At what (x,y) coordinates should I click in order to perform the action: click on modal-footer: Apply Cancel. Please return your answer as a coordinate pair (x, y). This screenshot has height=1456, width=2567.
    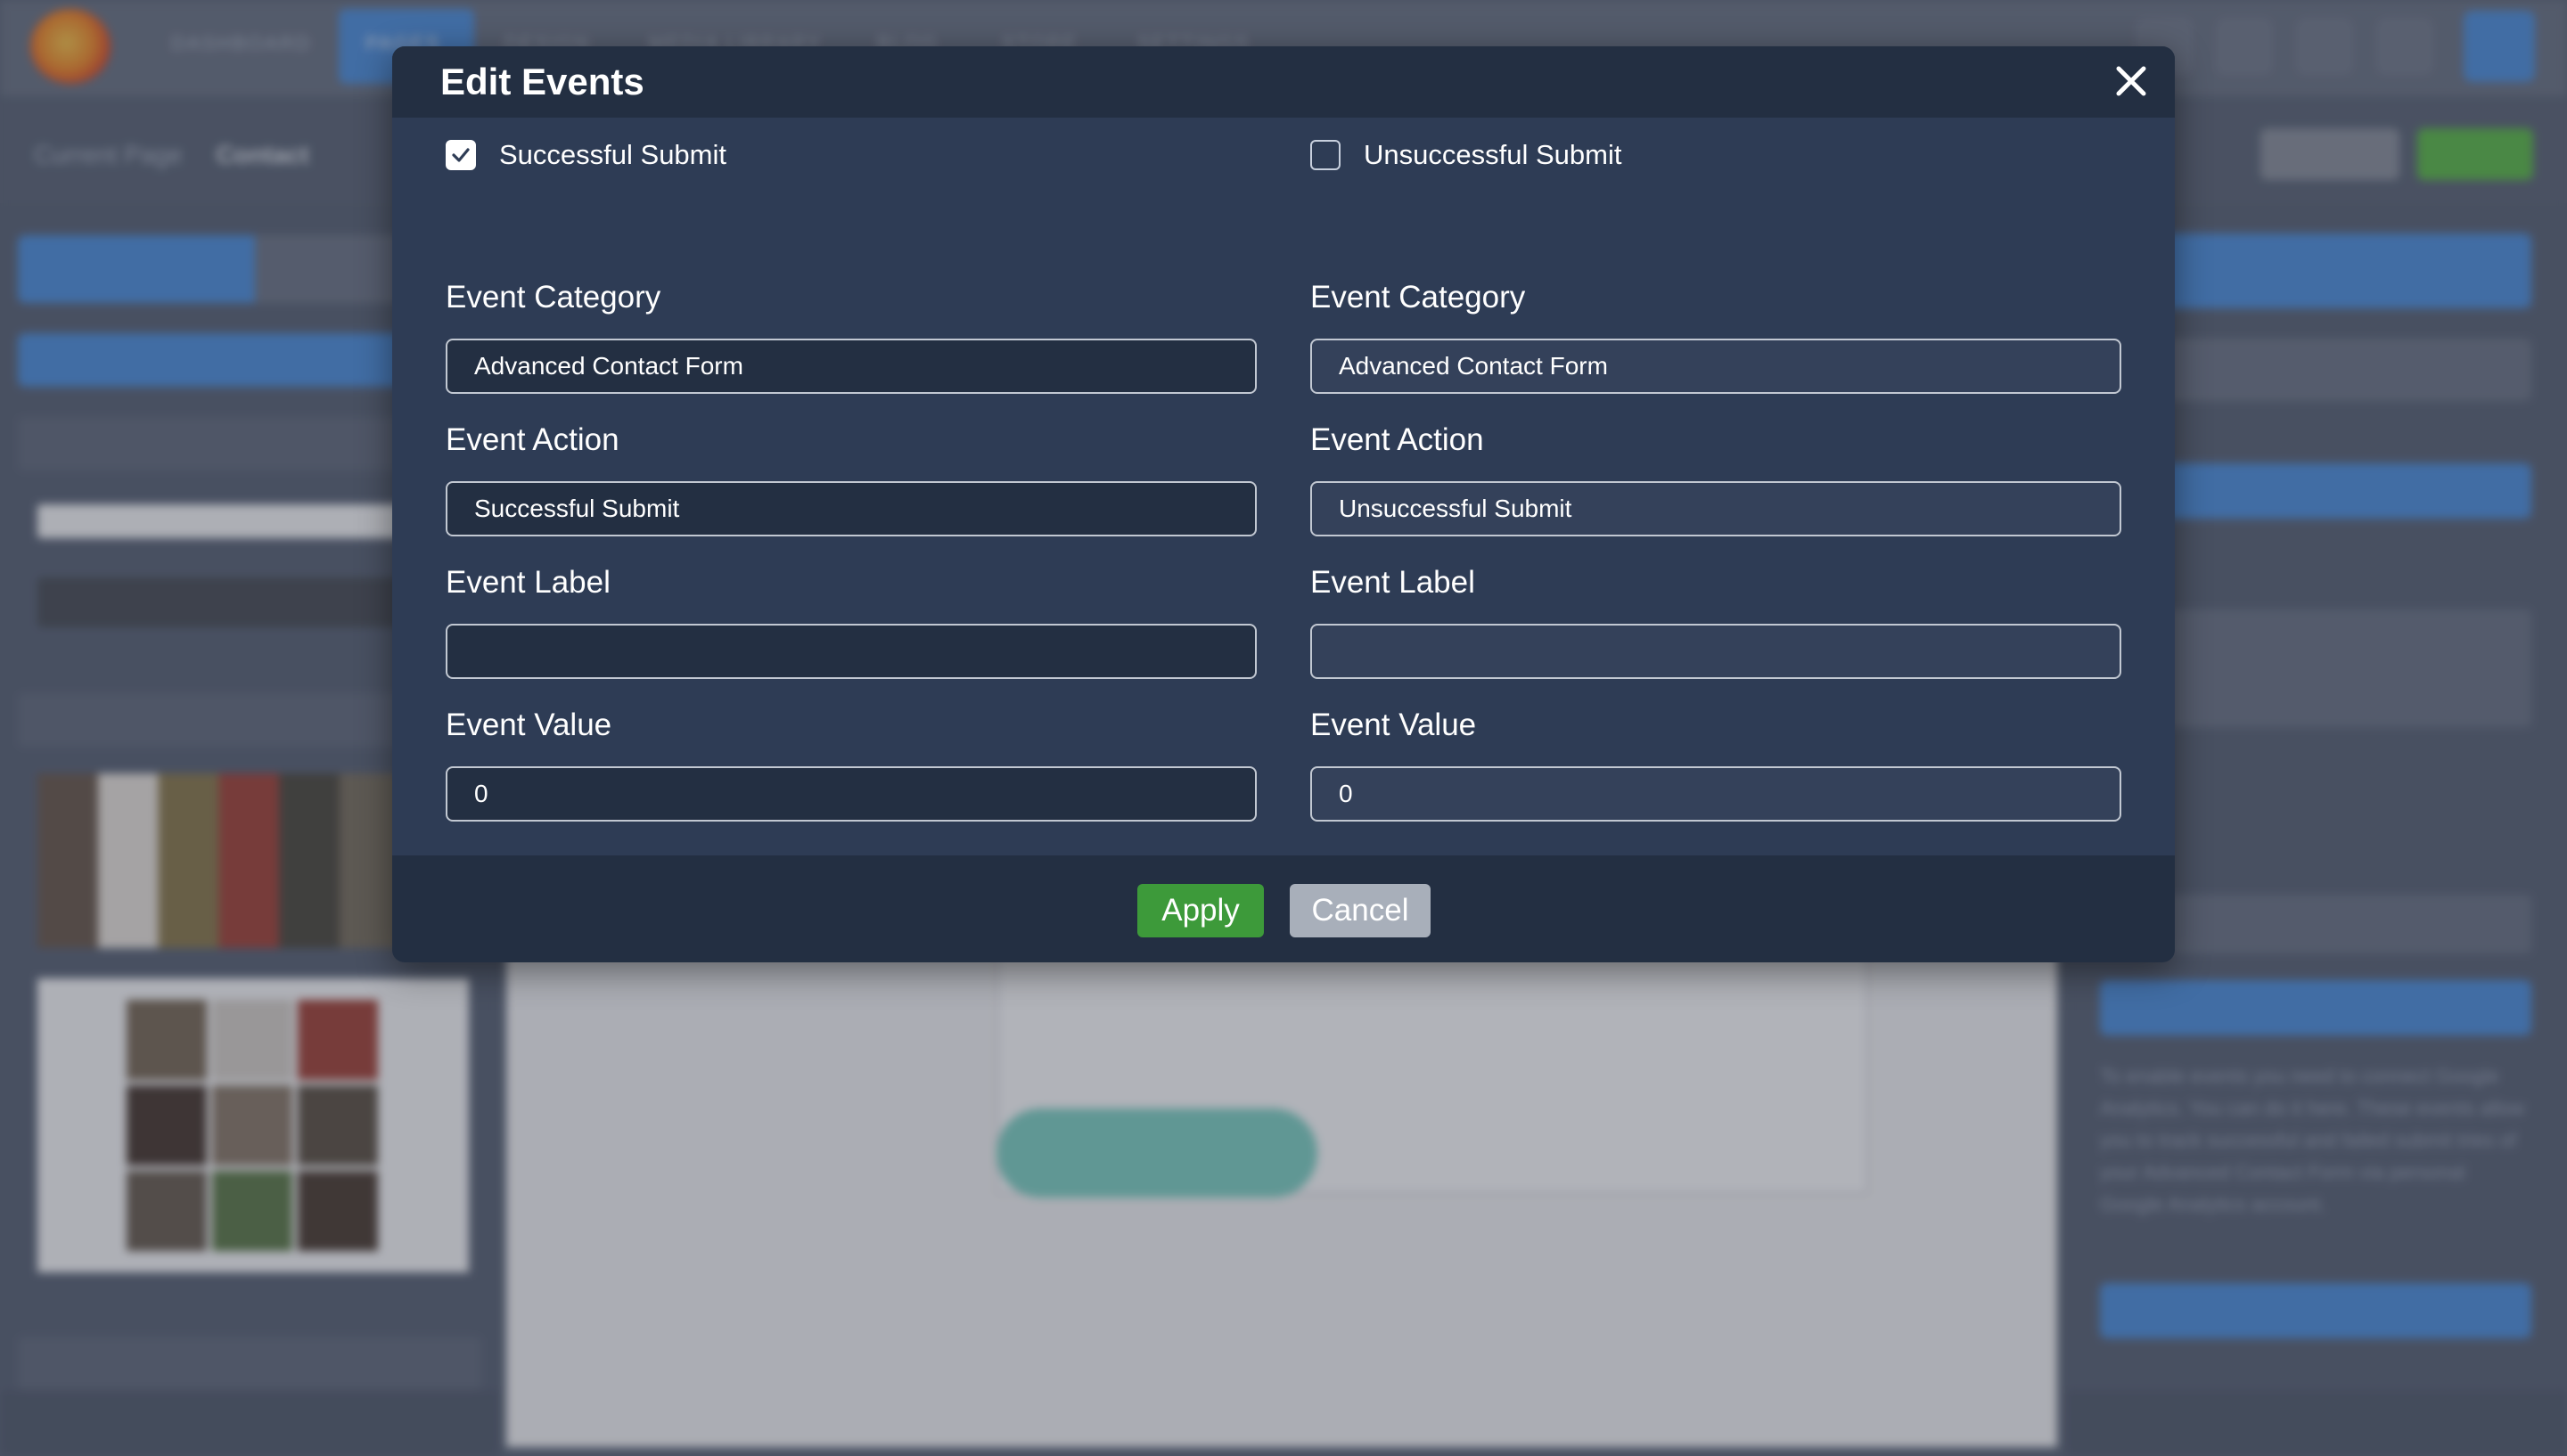
    Looking at the image, I should click on (1283, 909).